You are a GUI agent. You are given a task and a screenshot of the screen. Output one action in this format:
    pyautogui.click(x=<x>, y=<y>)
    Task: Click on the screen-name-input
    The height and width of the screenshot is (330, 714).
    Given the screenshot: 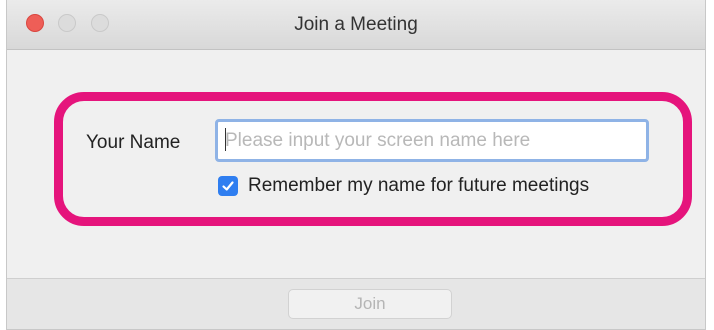 What is the action you would take?
    pyautogui.click(x=432, y=140)
    